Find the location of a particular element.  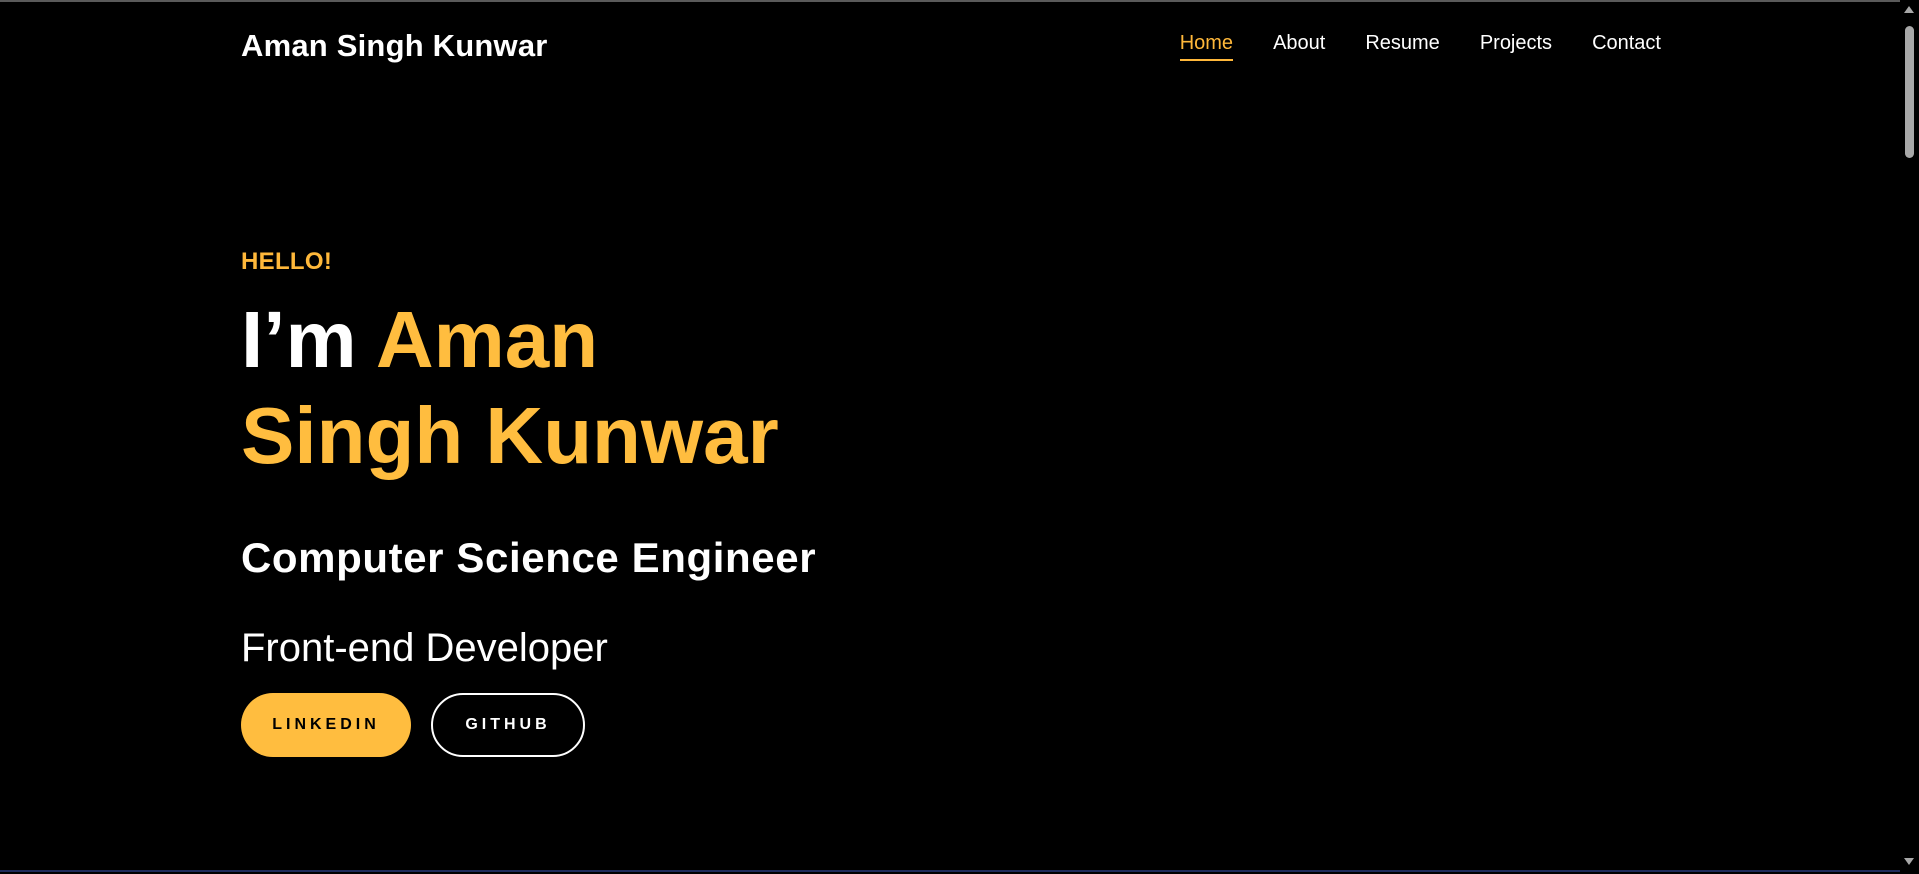

hero-title-first-name: Aman is located at coordinates (487, 339).